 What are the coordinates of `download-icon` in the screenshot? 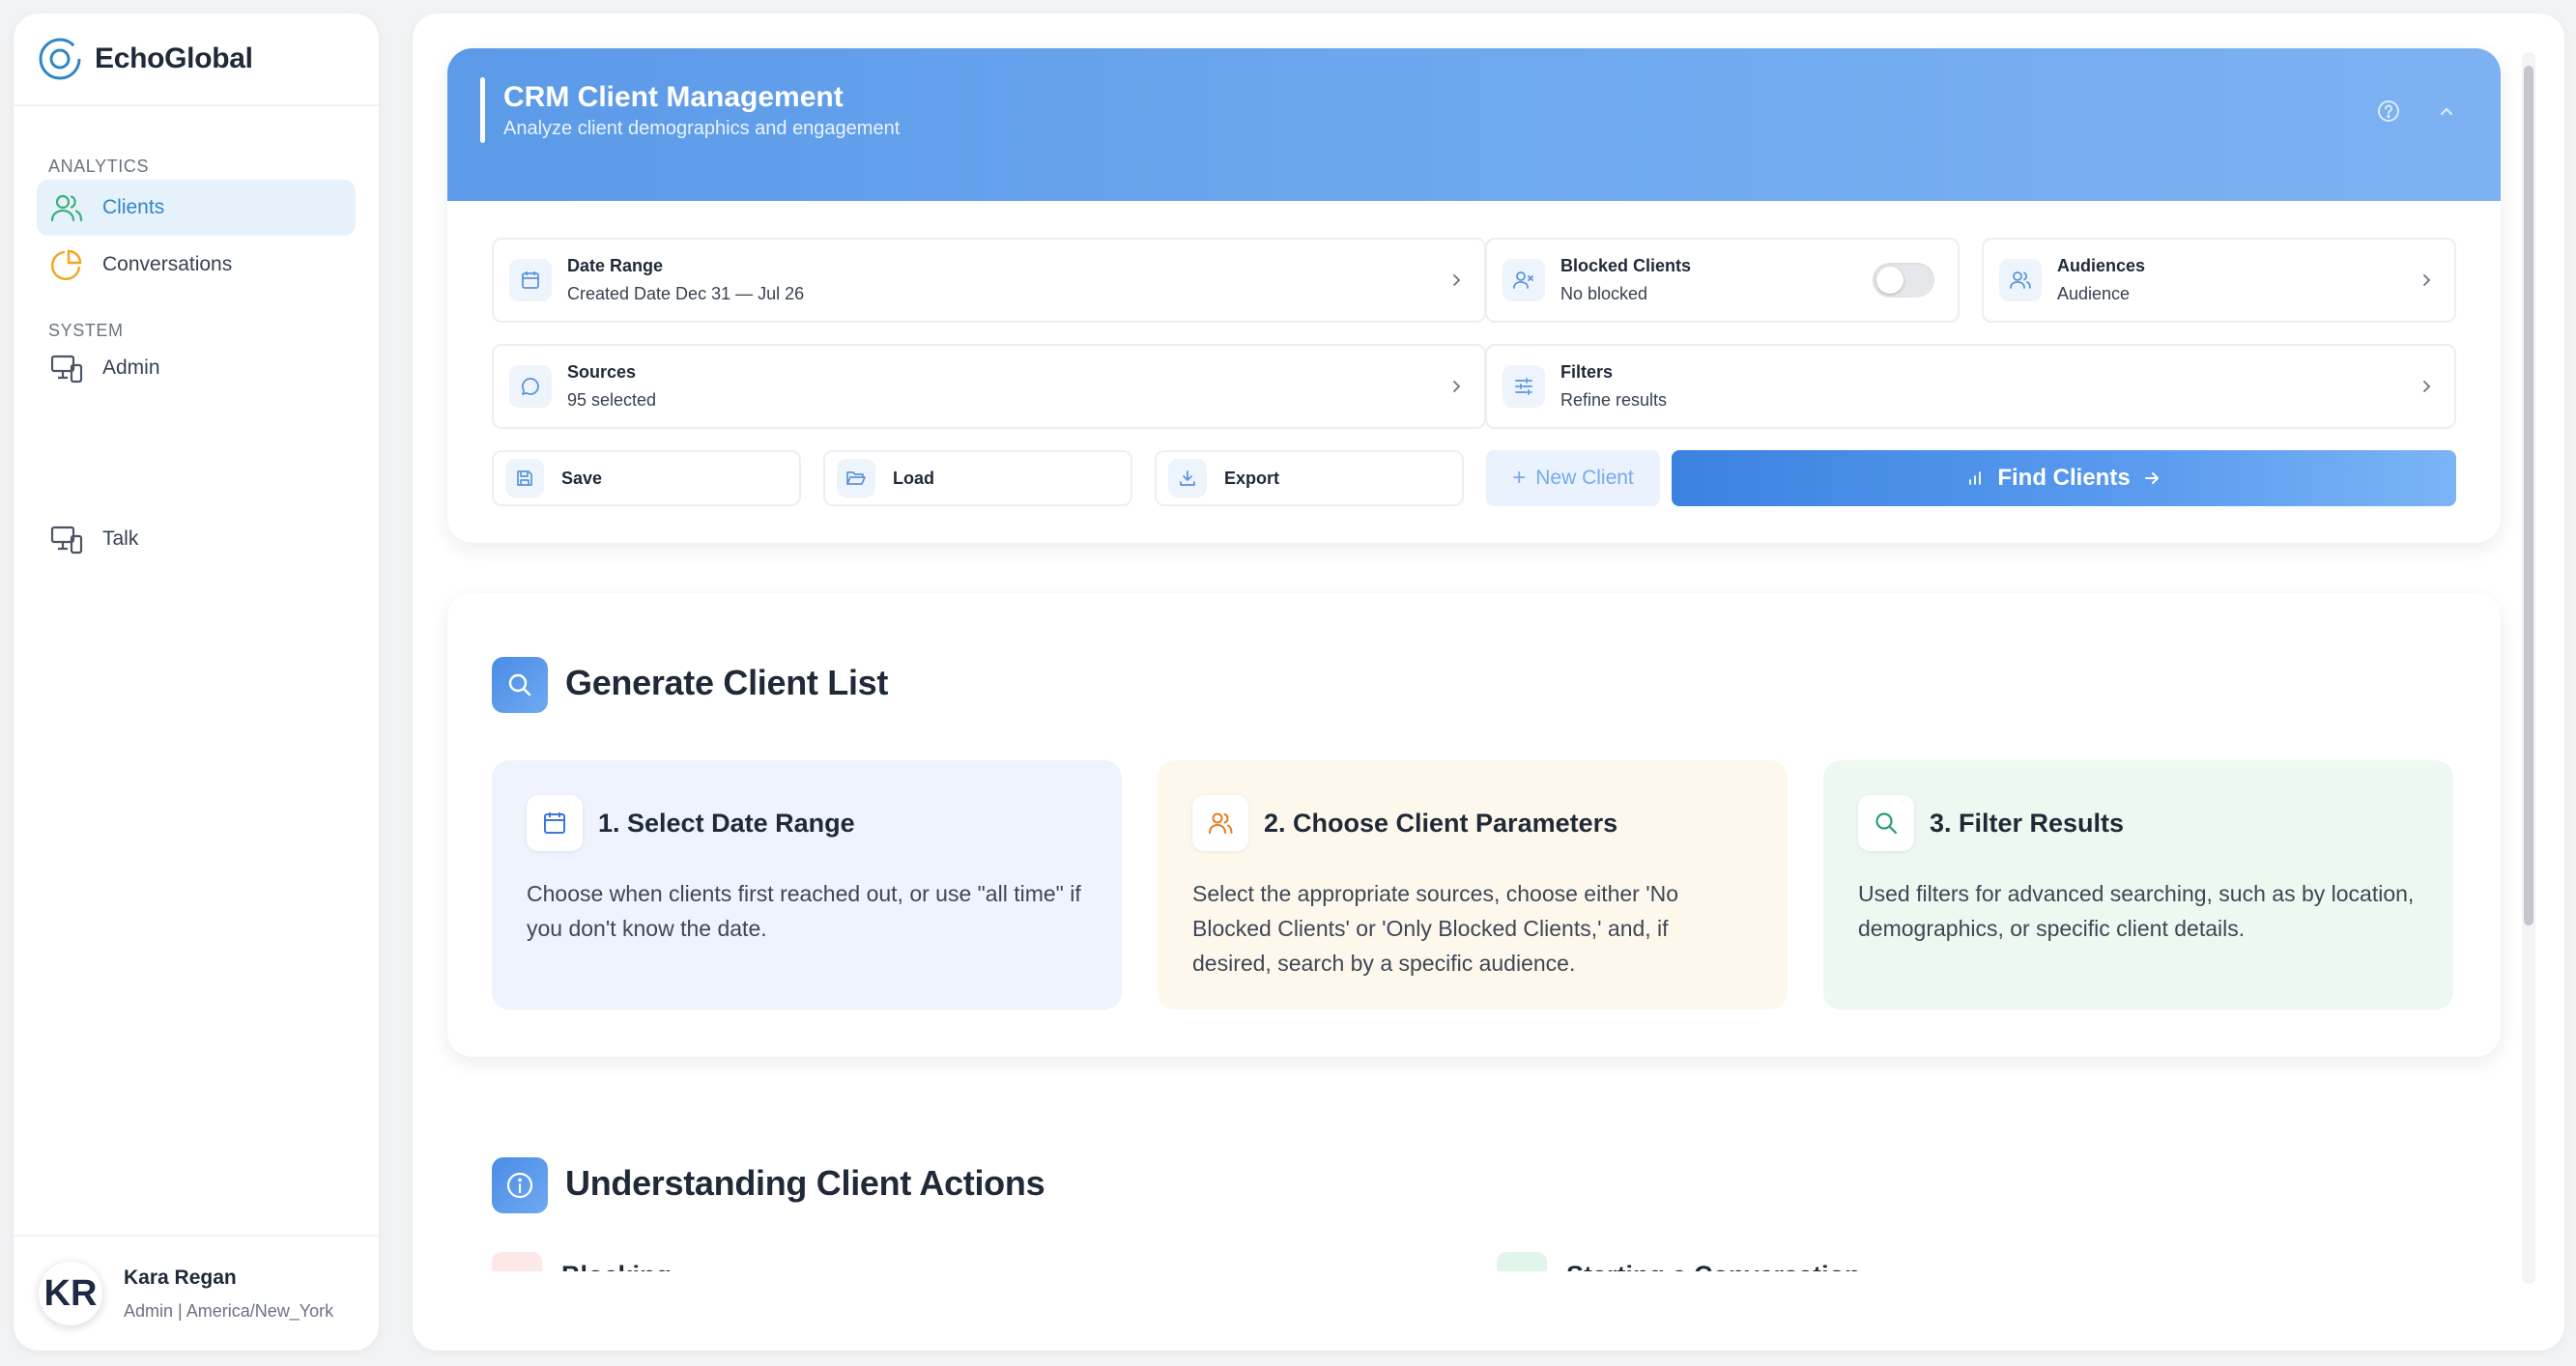 It's located at (1188, 478).